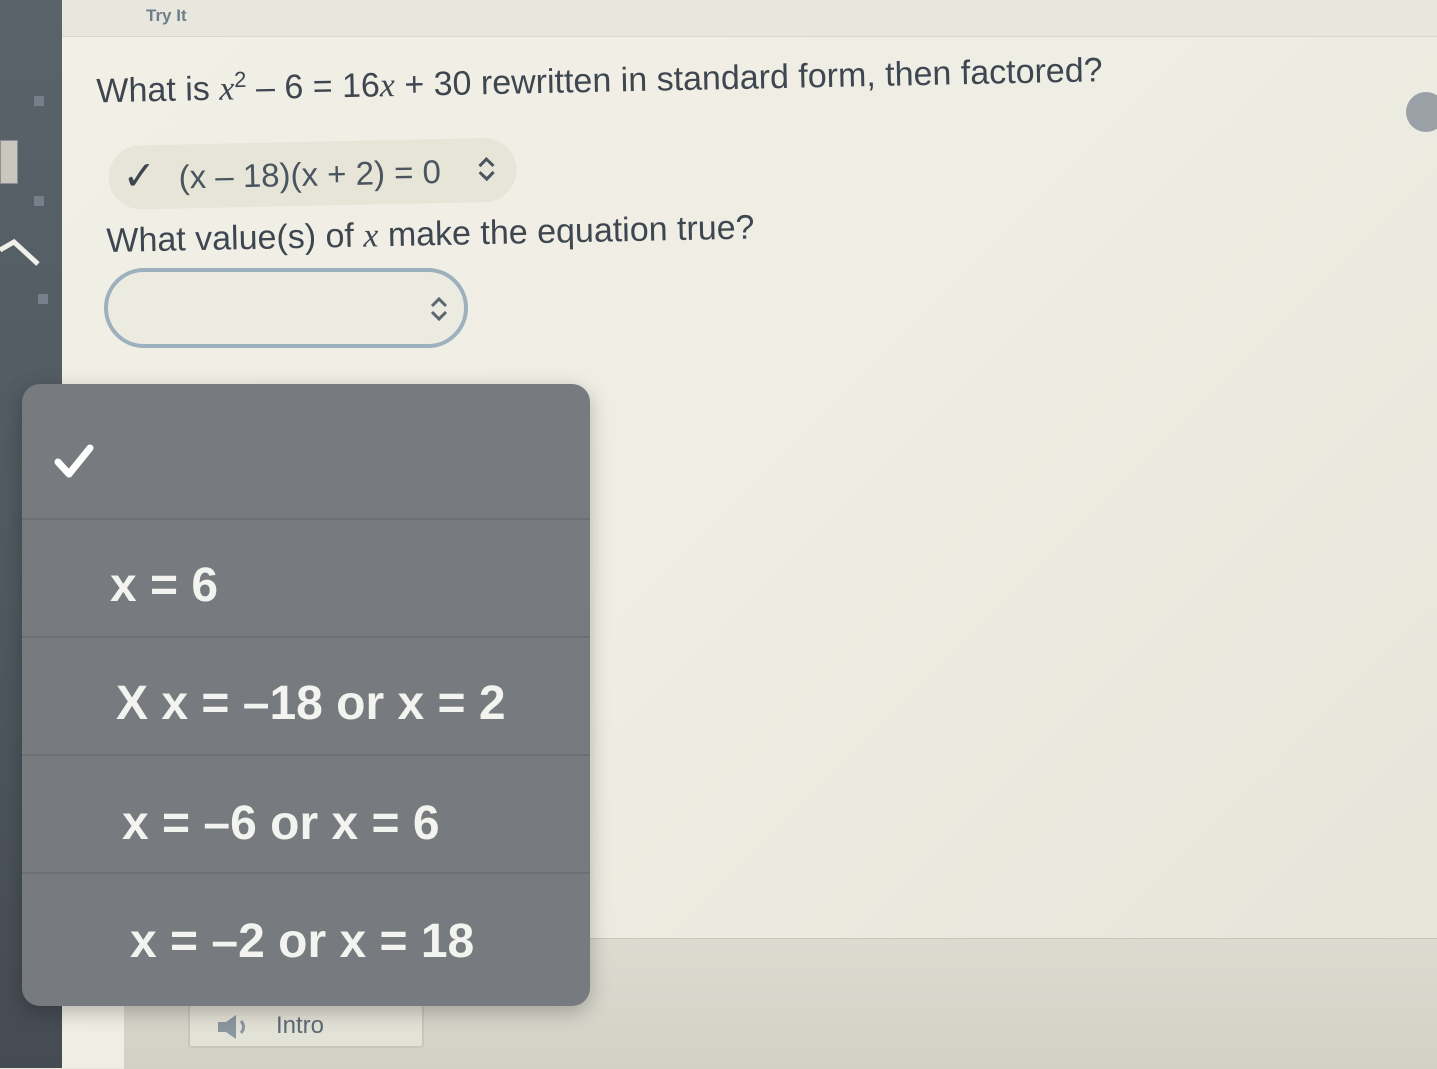 This screenshot has width=1437, height=1069. Describe the element at coordinates (164, 585) in the screenshot. I see `dropdown-option-label: x = 6` at that location.